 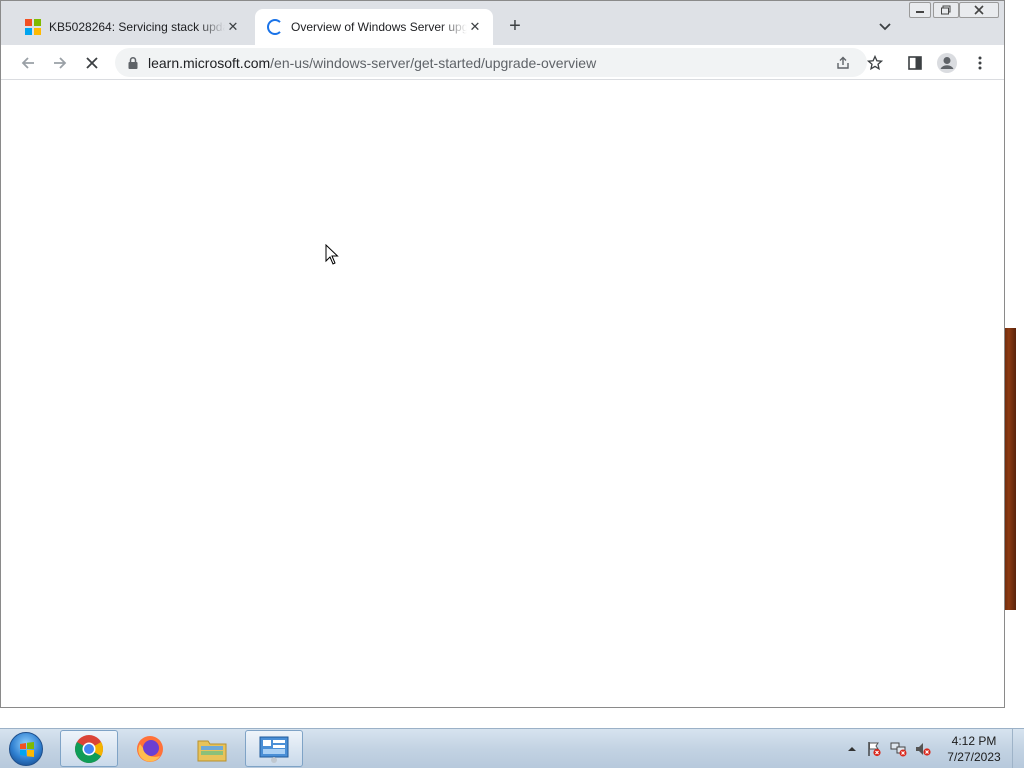 What do you see at coordinates (515, 27) in the screenshot?
I see `new-tab-button: +` at bounding box center [515, 27].